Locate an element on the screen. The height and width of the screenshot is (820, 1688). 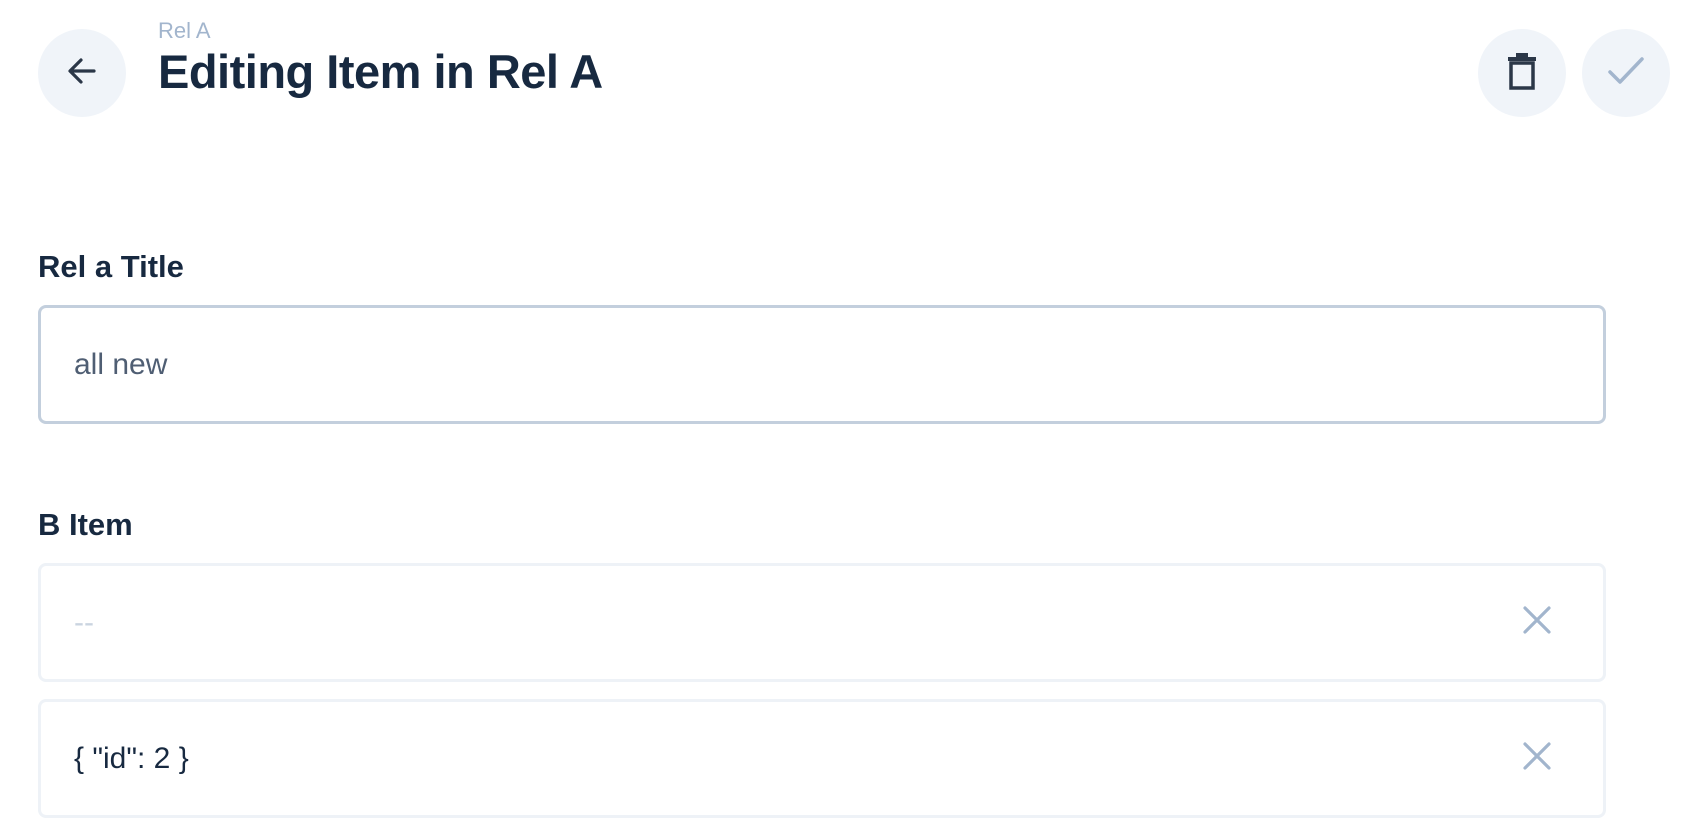
breadcrumb: Rel A is located at coordinates (184, 31).